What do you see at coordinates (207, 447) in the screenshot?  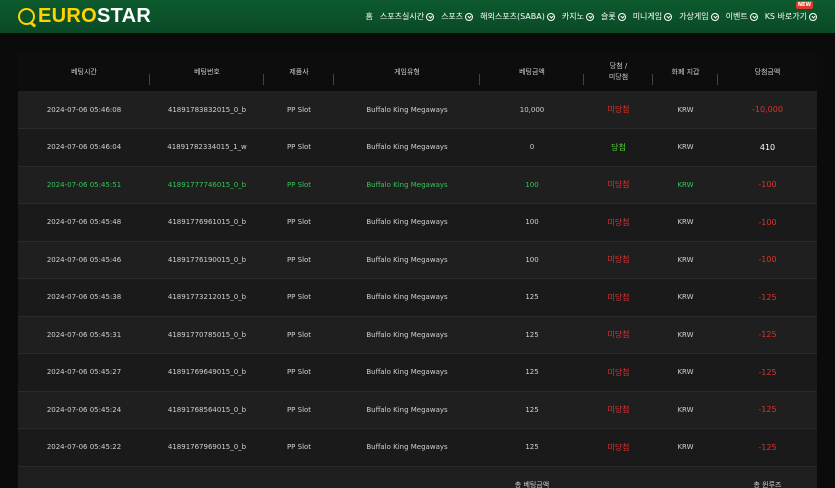 I see `cell-id: 41891767969015_0_b` at bounding box center [207, 447].